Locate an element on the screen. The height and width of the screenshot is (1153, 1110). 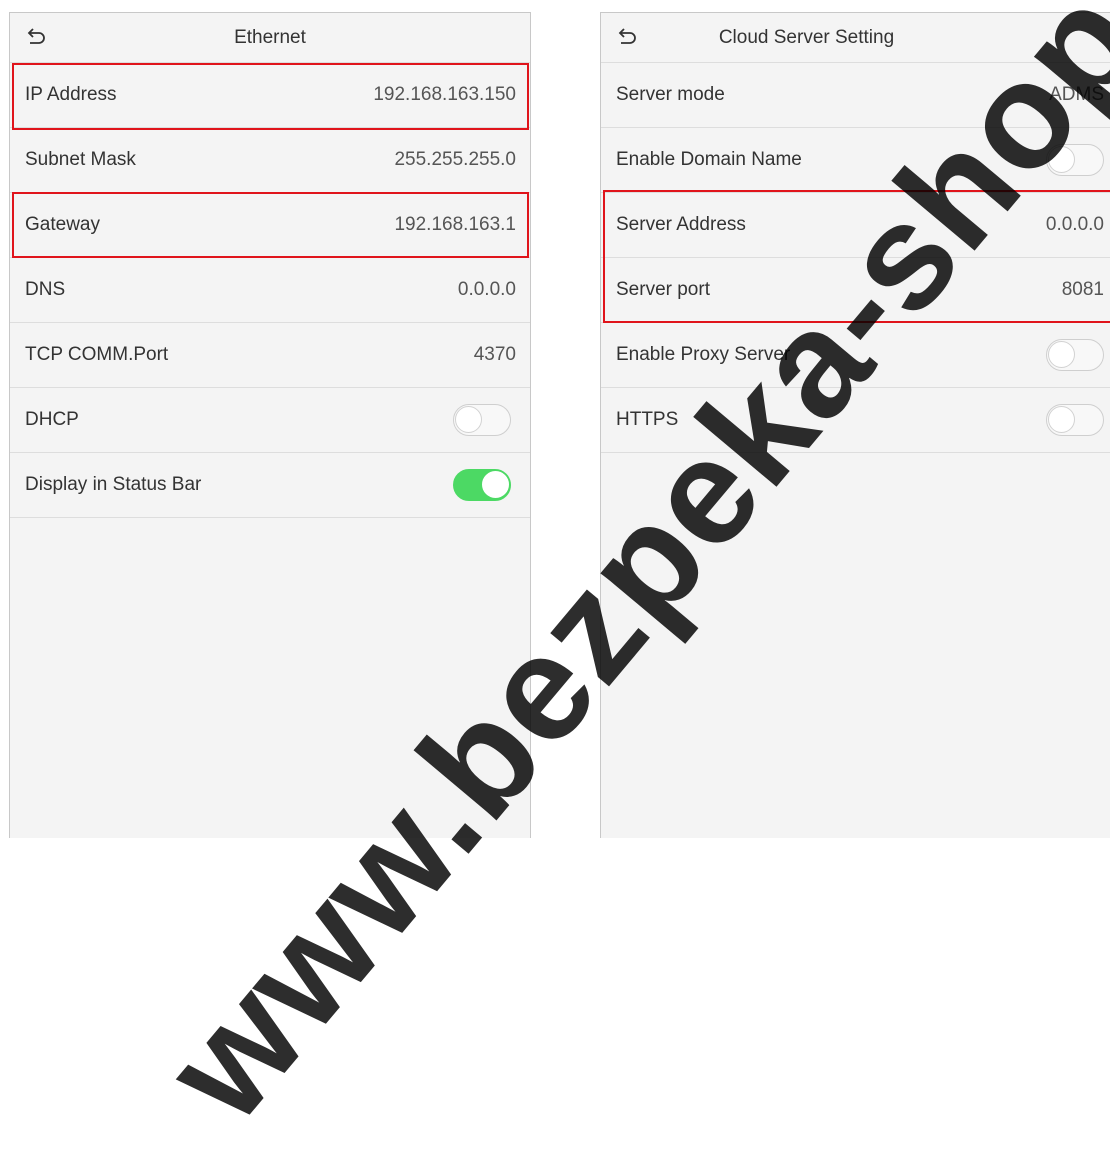
row-label: IP Address is located at coordinates (71, 94).